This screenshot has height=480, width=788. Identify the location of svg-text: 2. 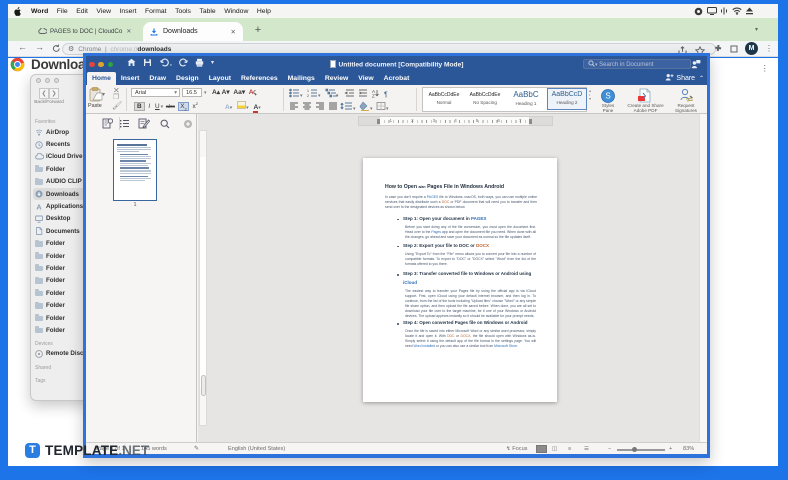
(308, 96).